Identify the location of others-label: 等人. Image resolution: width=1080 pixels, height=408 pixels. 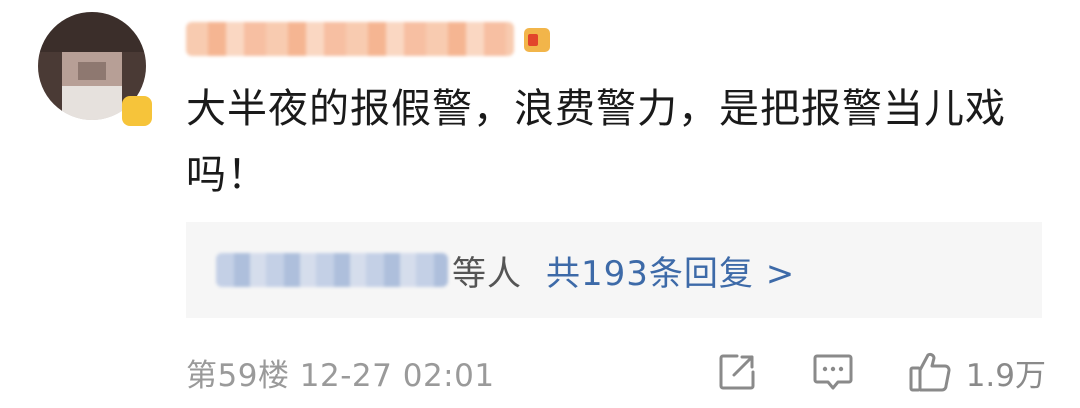
(487, 273).